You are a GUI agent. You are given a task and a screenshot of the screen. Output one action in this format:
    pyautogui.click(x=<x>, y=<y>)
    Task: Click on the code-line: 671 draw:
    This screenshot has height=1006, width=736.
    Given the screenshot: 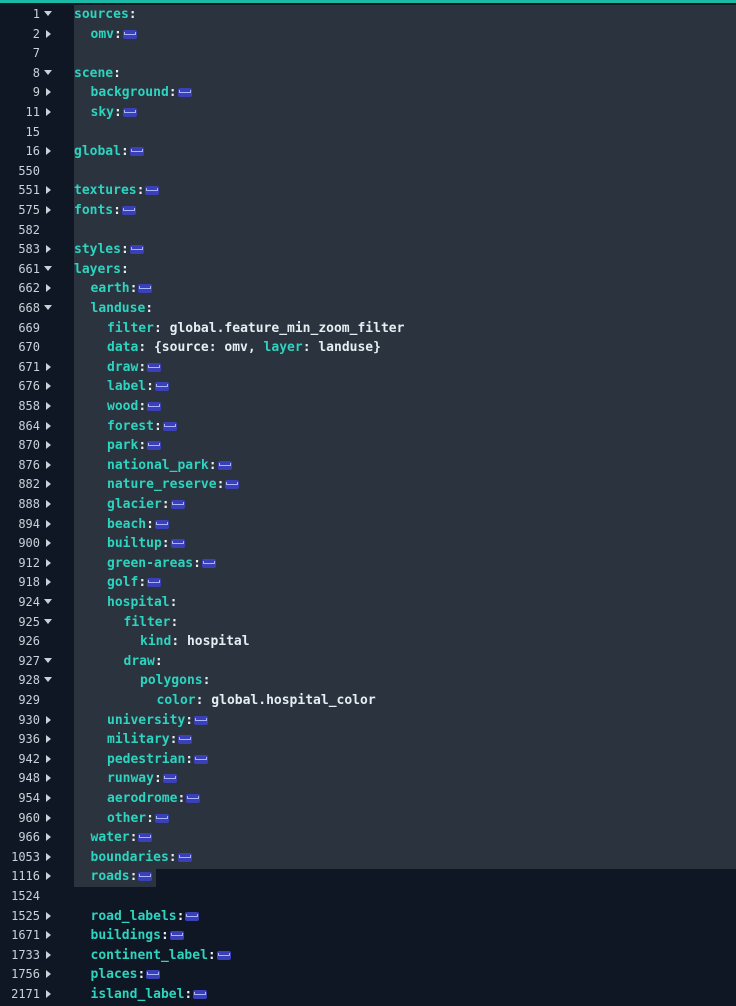 What is the action you would take?
    pyautogui.click(x=368, y=368)
    